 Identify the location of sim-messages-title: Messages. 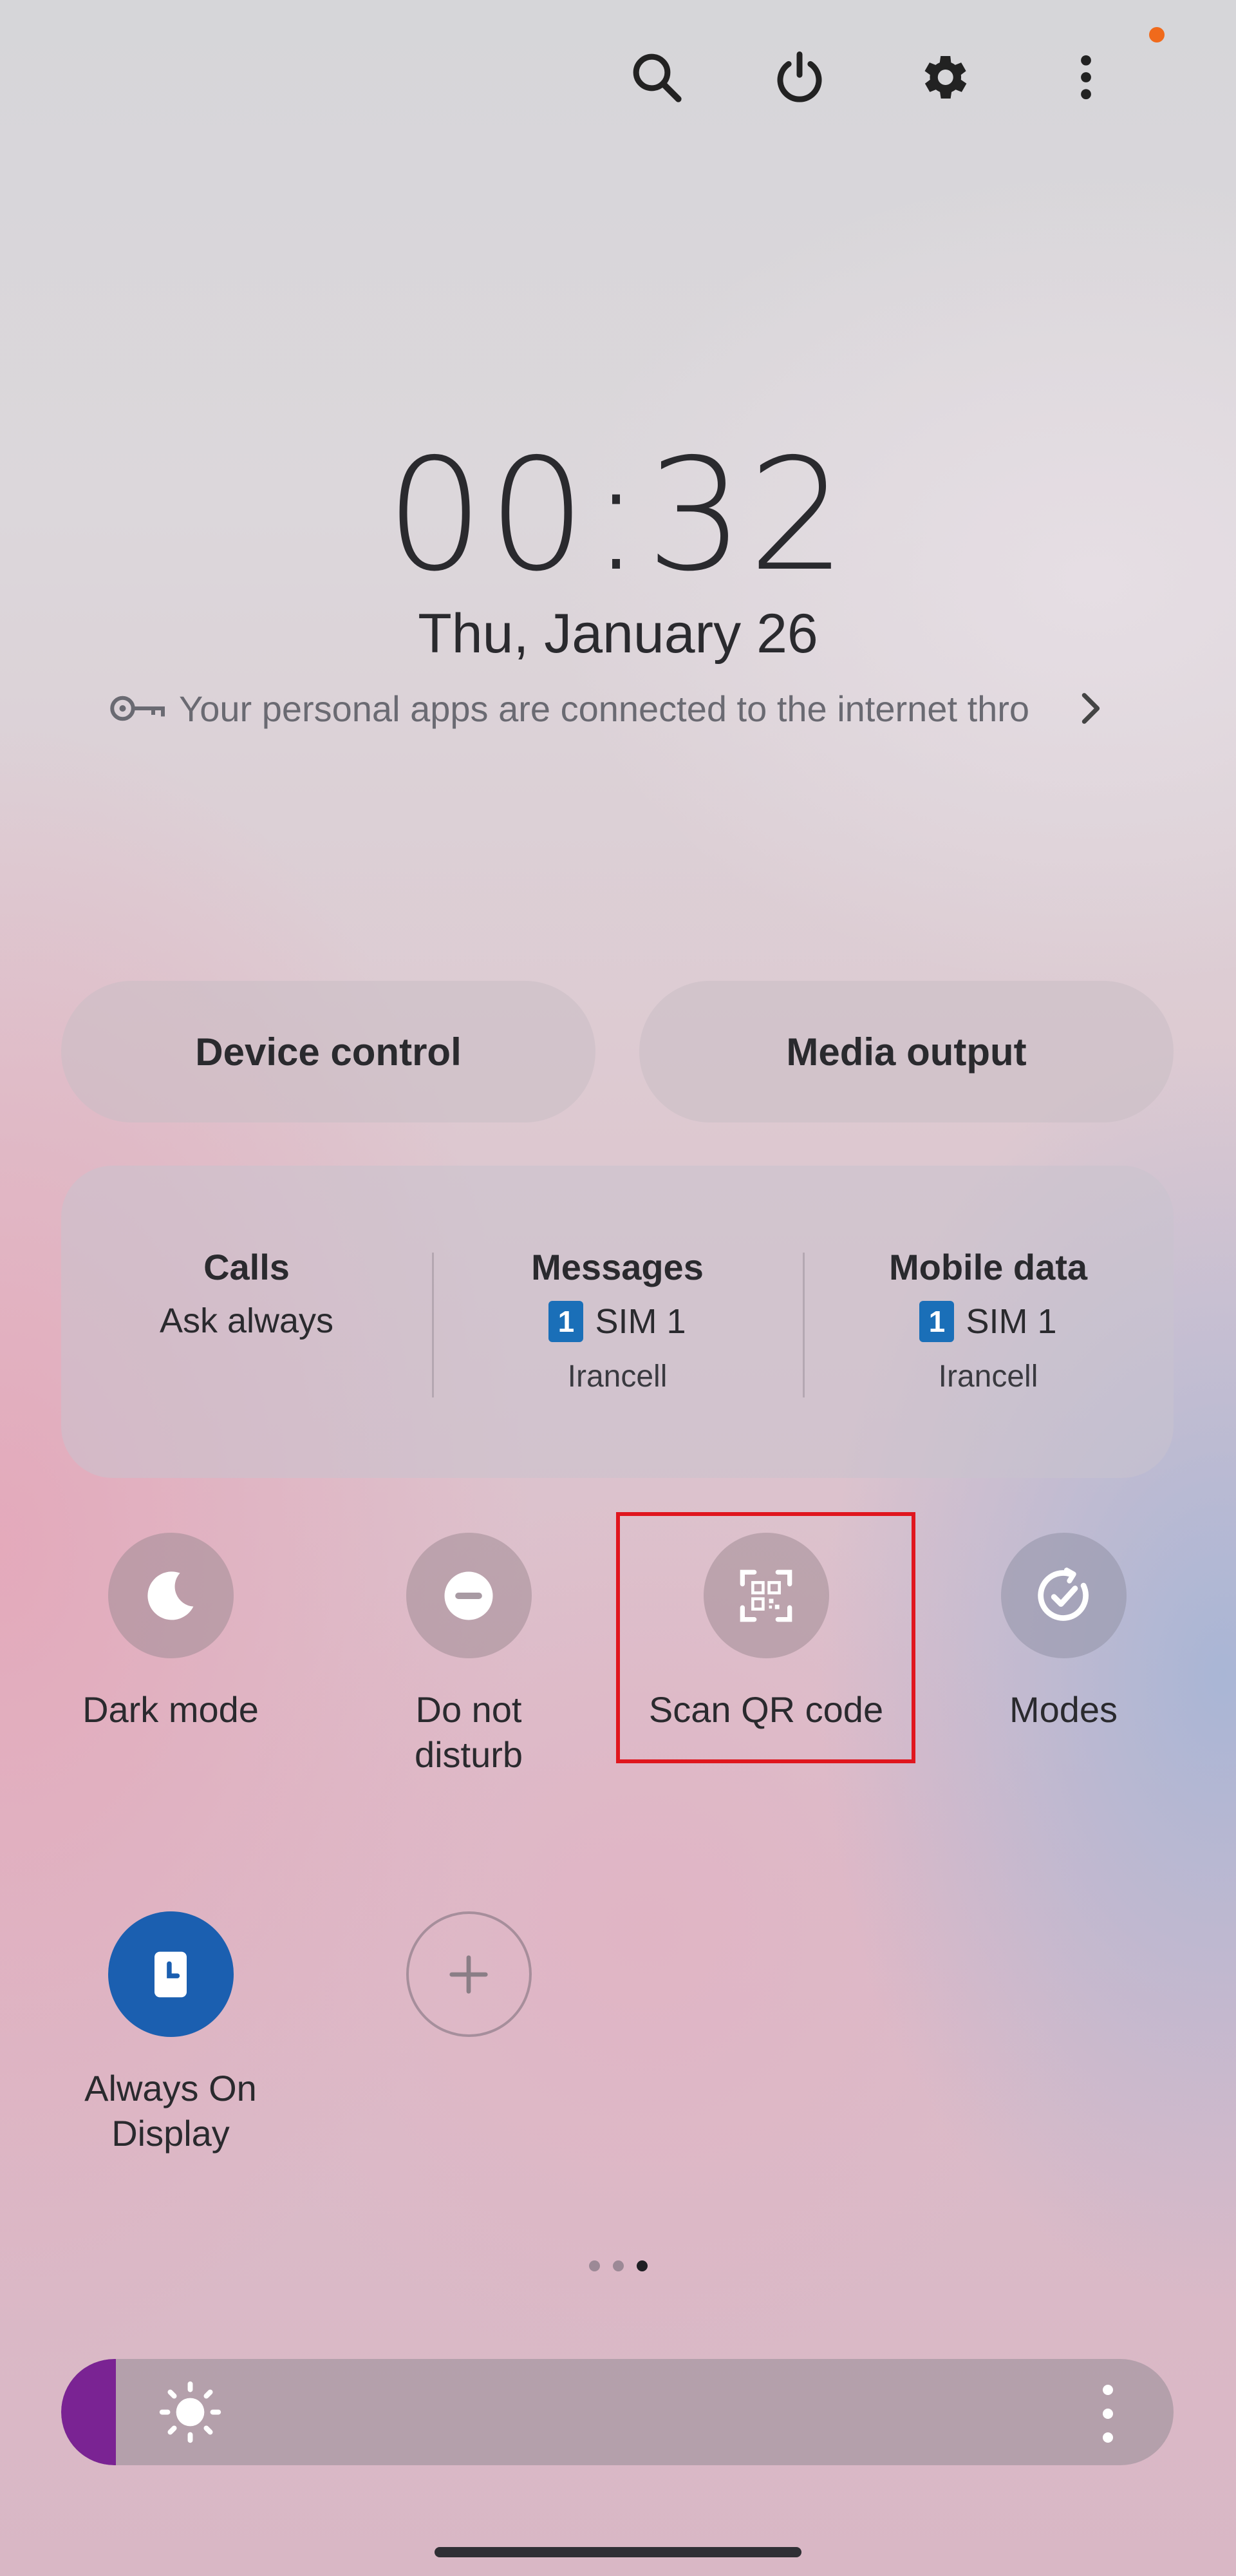
(617, 1267).